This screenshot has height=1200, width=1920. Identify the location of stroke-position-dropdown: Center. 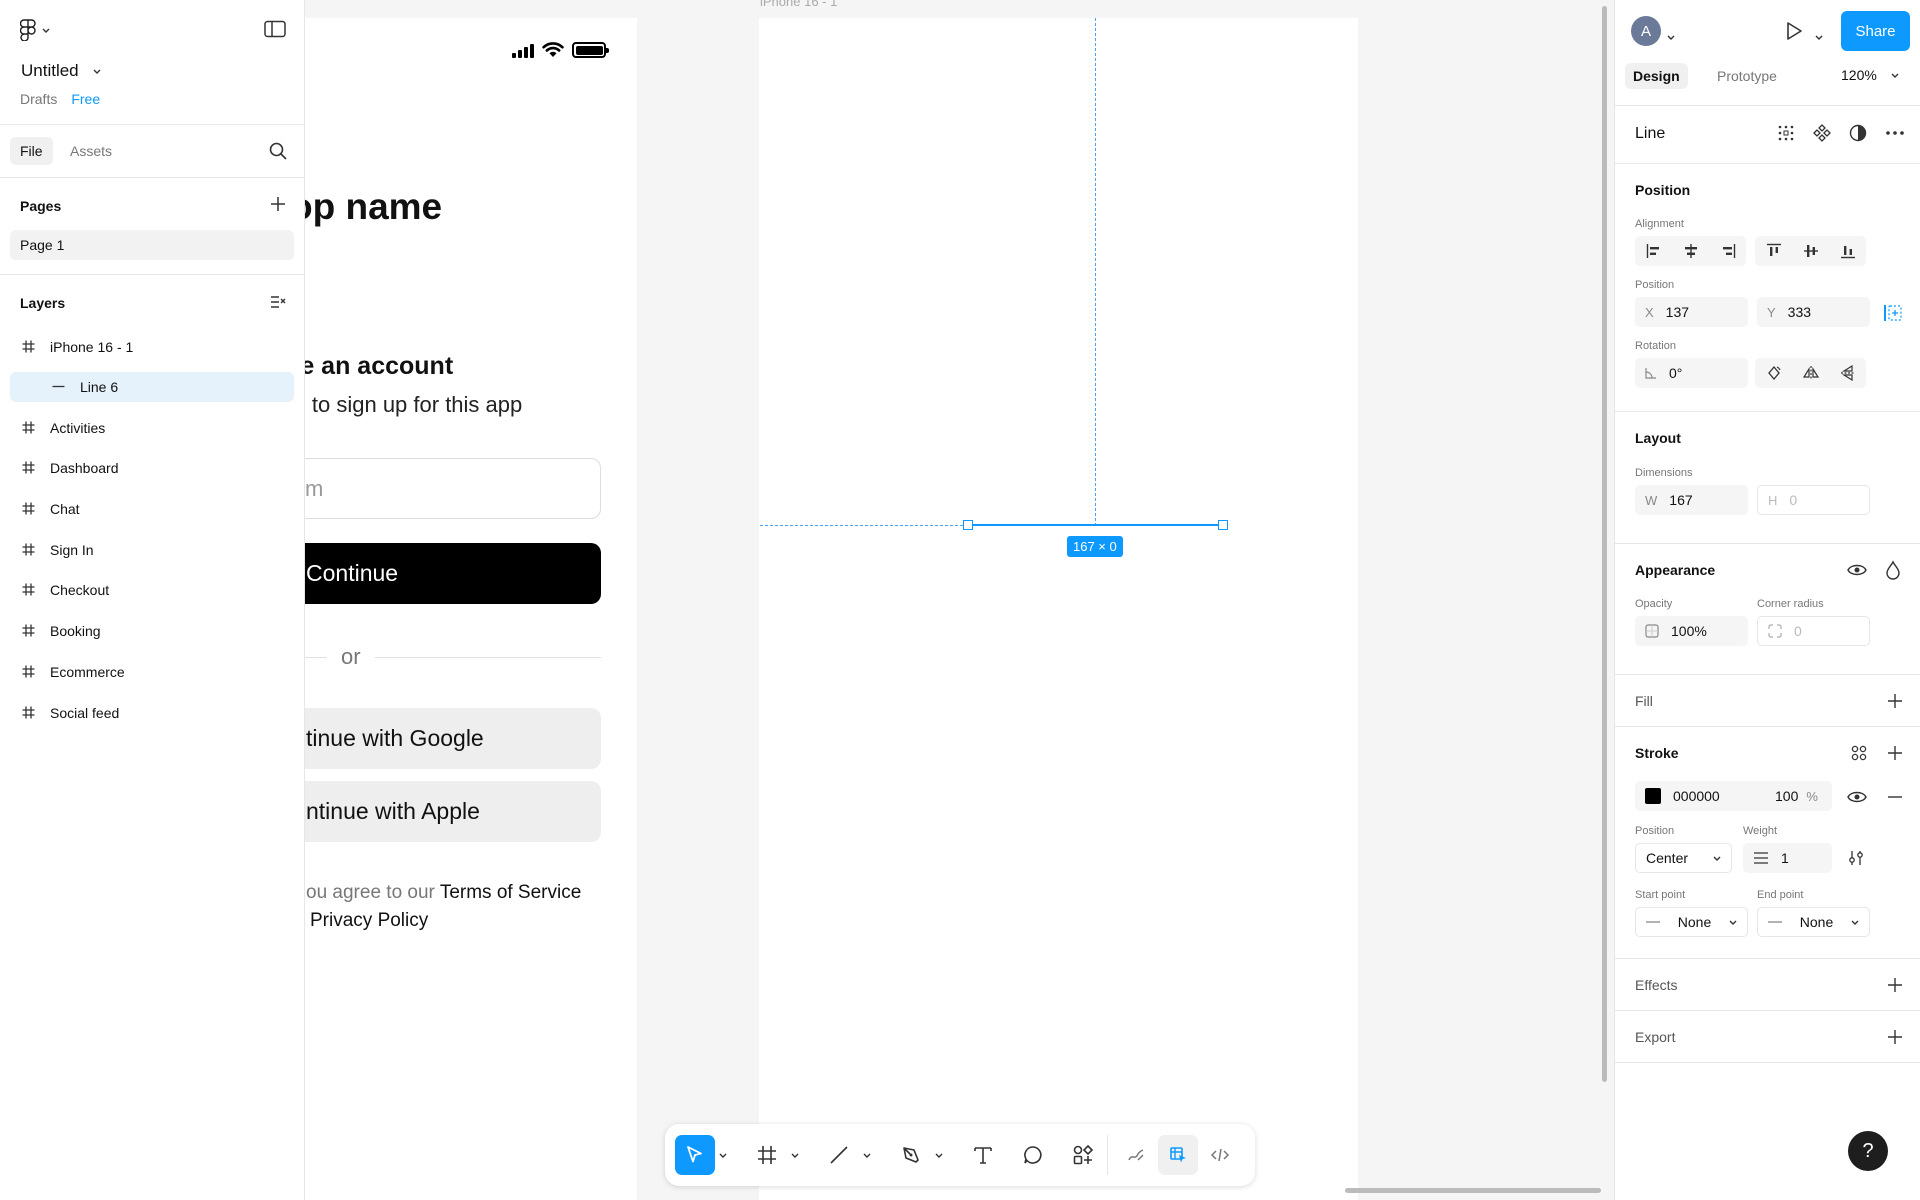
(1683, 858).